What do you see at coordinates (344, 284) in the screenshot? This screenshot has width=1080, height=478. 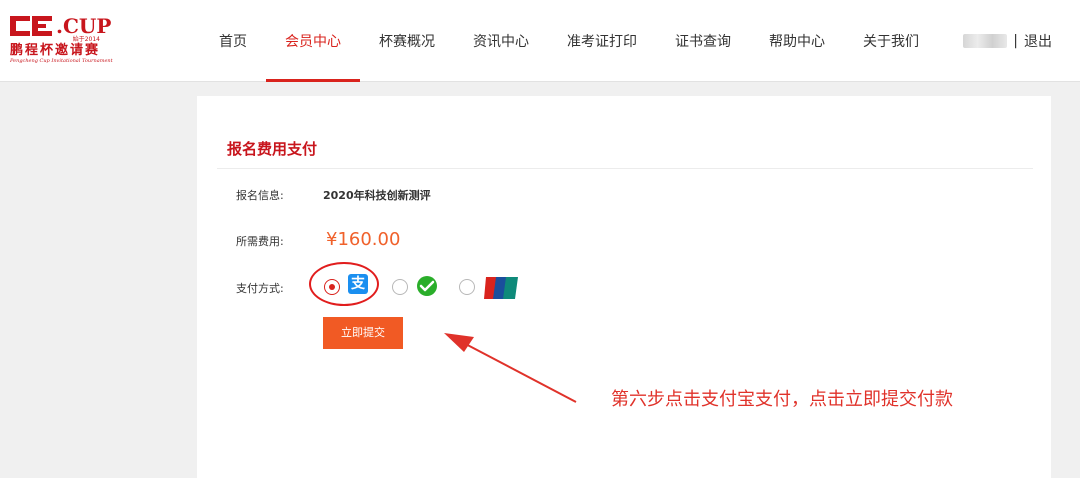 I see `alipay-highlight-circle` at bounding box center [344, 284].